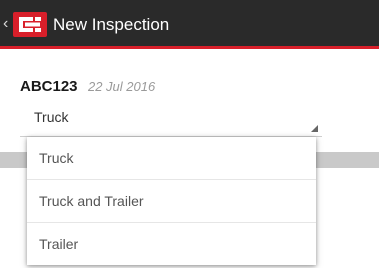  I want to click on record-header: ABC123 22 Jul 2016, so click(87, 87).